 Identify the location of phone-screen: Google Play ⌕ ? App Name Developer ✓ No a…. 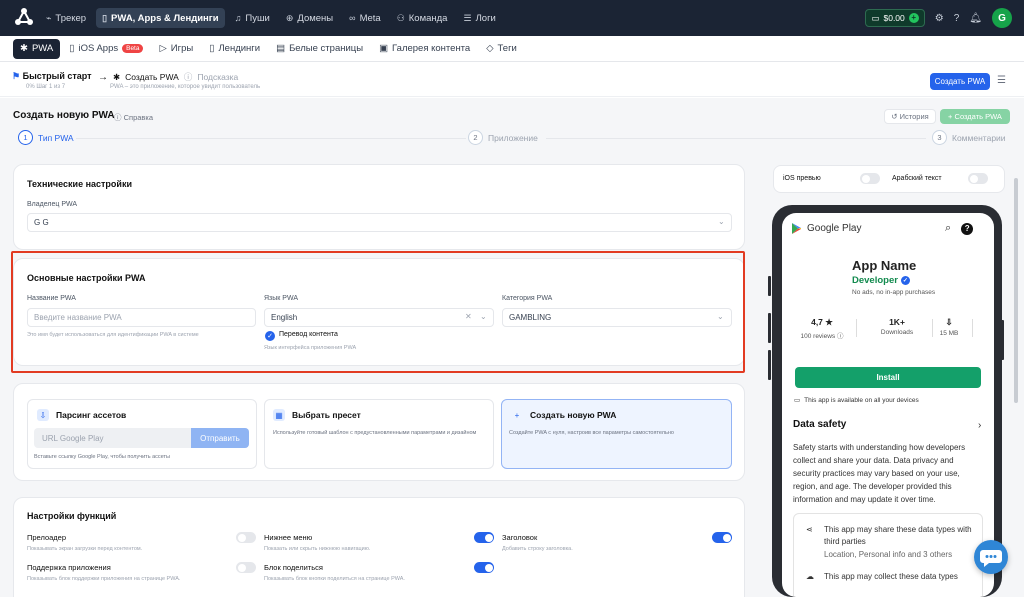
(888, 405).